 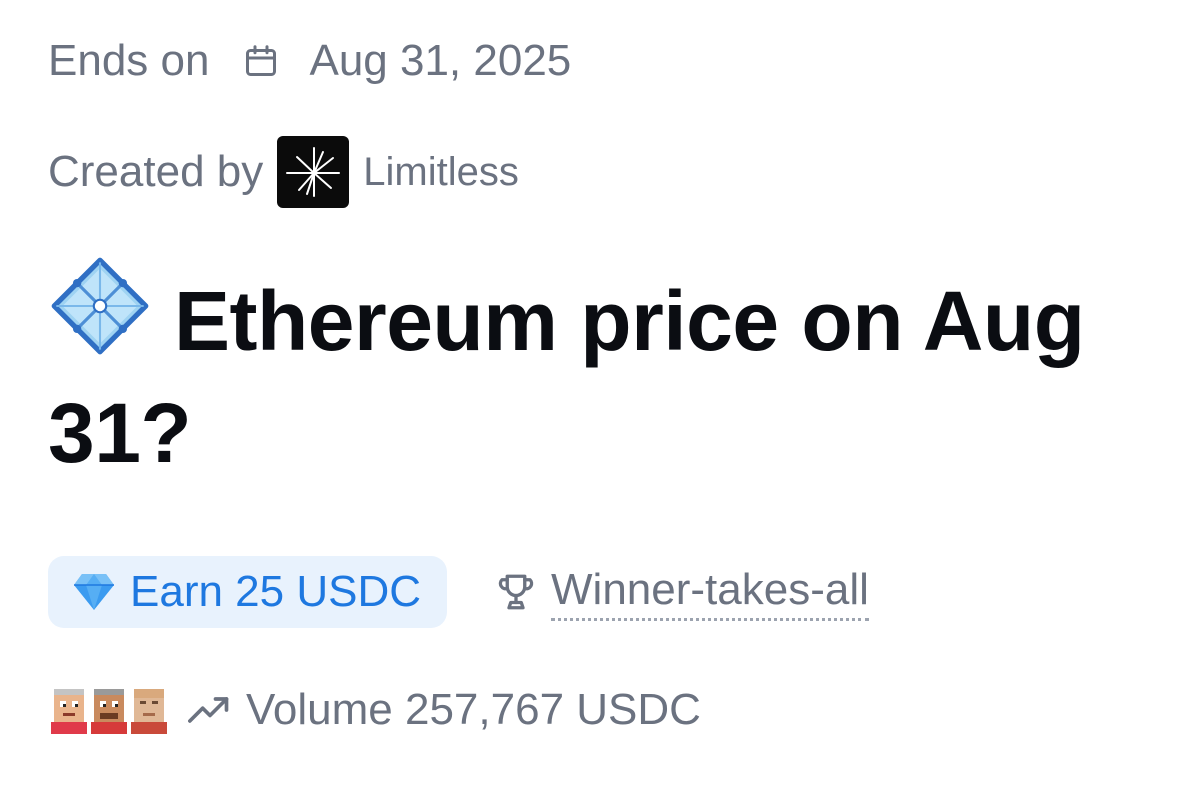 I want to click on reward-row: Earn 25 USDC Winner-takes-all, so click(x=458, y=592).